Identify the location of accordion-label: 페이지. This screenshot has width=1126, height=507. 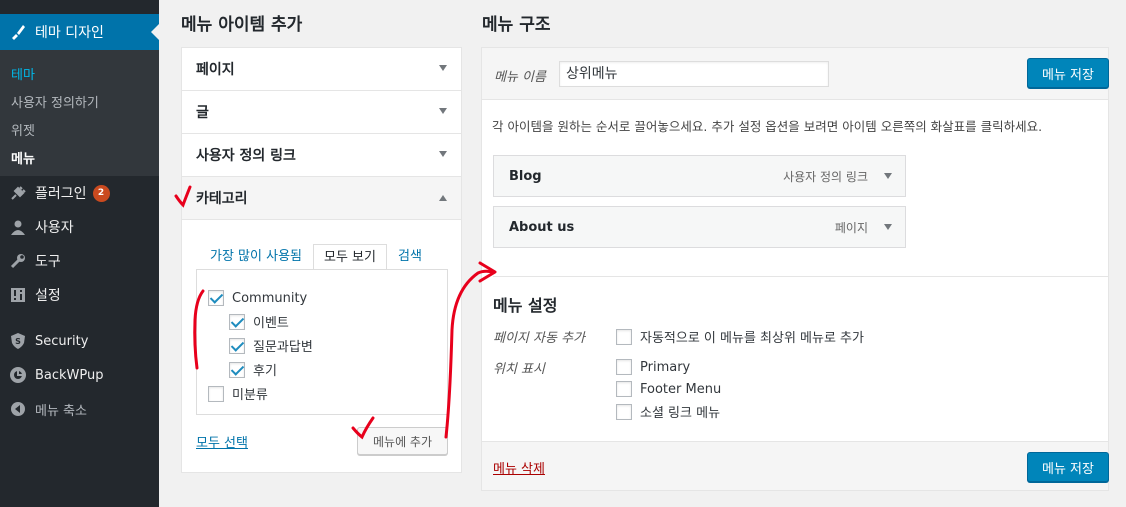
(215, 70).